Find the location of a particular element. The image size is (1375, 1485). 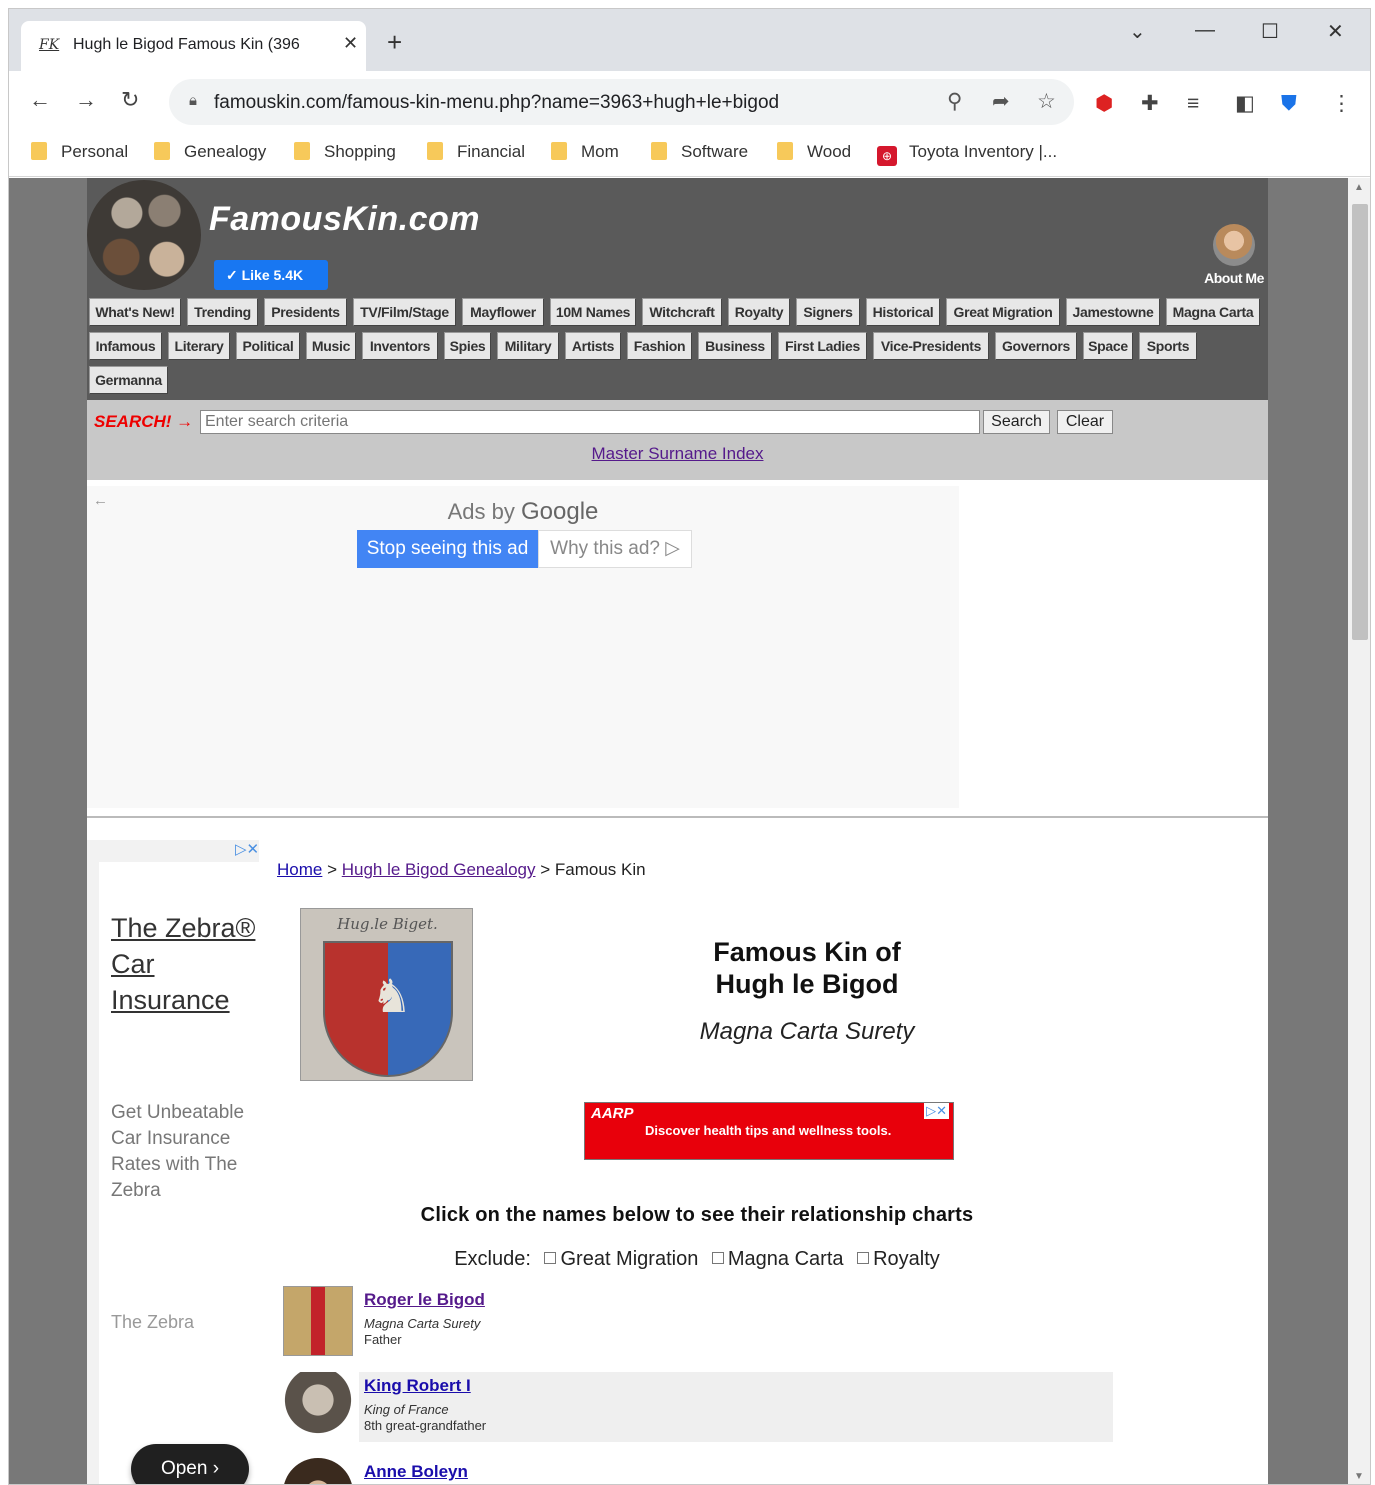

side-panel-icon: ◧ is located at coordinates (1245, 104).